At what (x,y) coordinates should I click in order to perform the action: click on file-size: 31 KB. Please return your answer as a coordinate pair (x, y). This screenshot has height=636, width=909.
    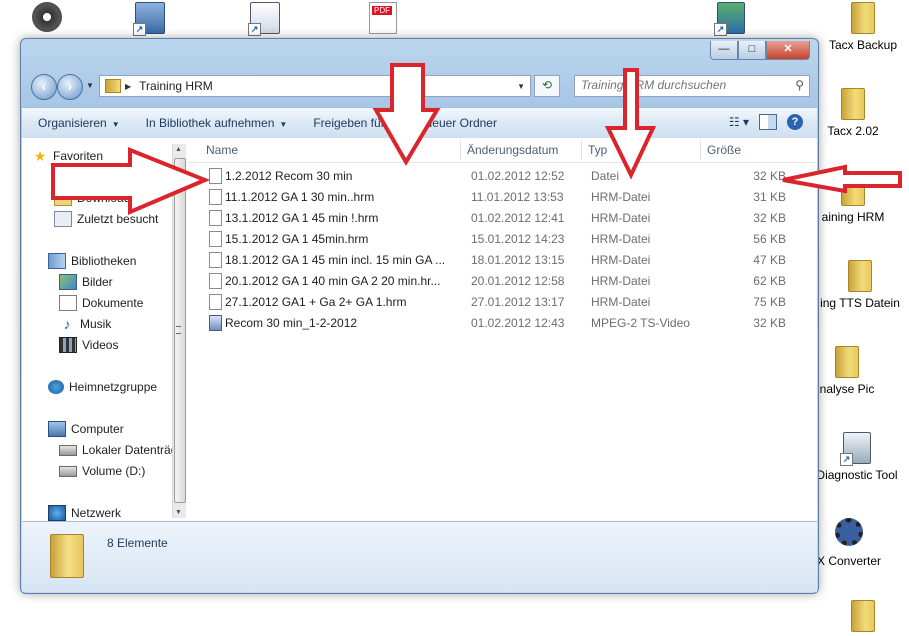
    Looking at the image, I should click on (769, 197).